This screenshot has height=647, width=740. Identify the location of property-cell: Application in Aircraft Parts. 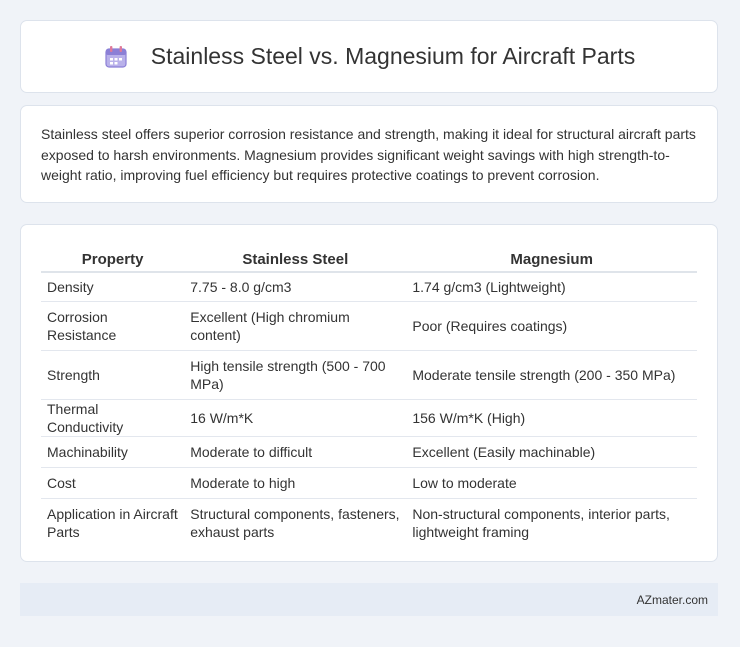
(112, 523).